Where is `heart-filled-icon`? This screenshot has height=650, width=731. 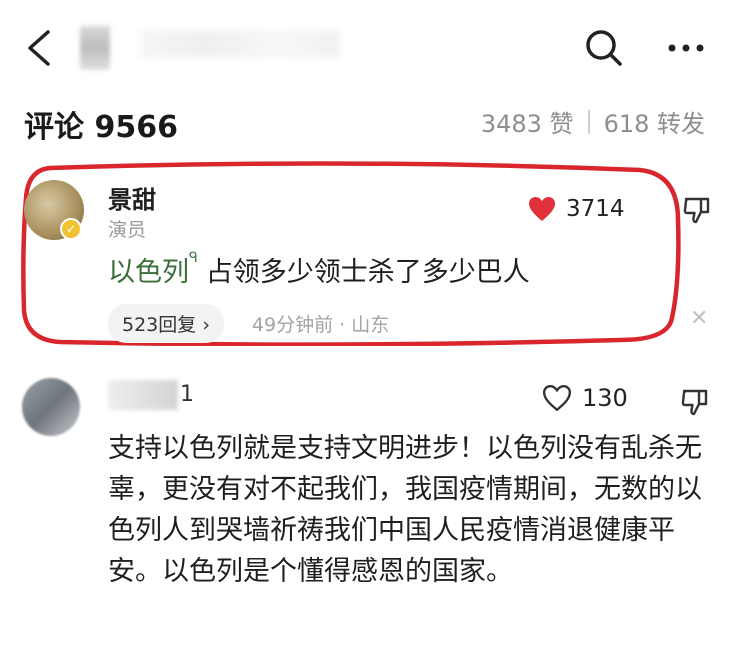 heart-filled-icon is located at coordinates (542, 209).